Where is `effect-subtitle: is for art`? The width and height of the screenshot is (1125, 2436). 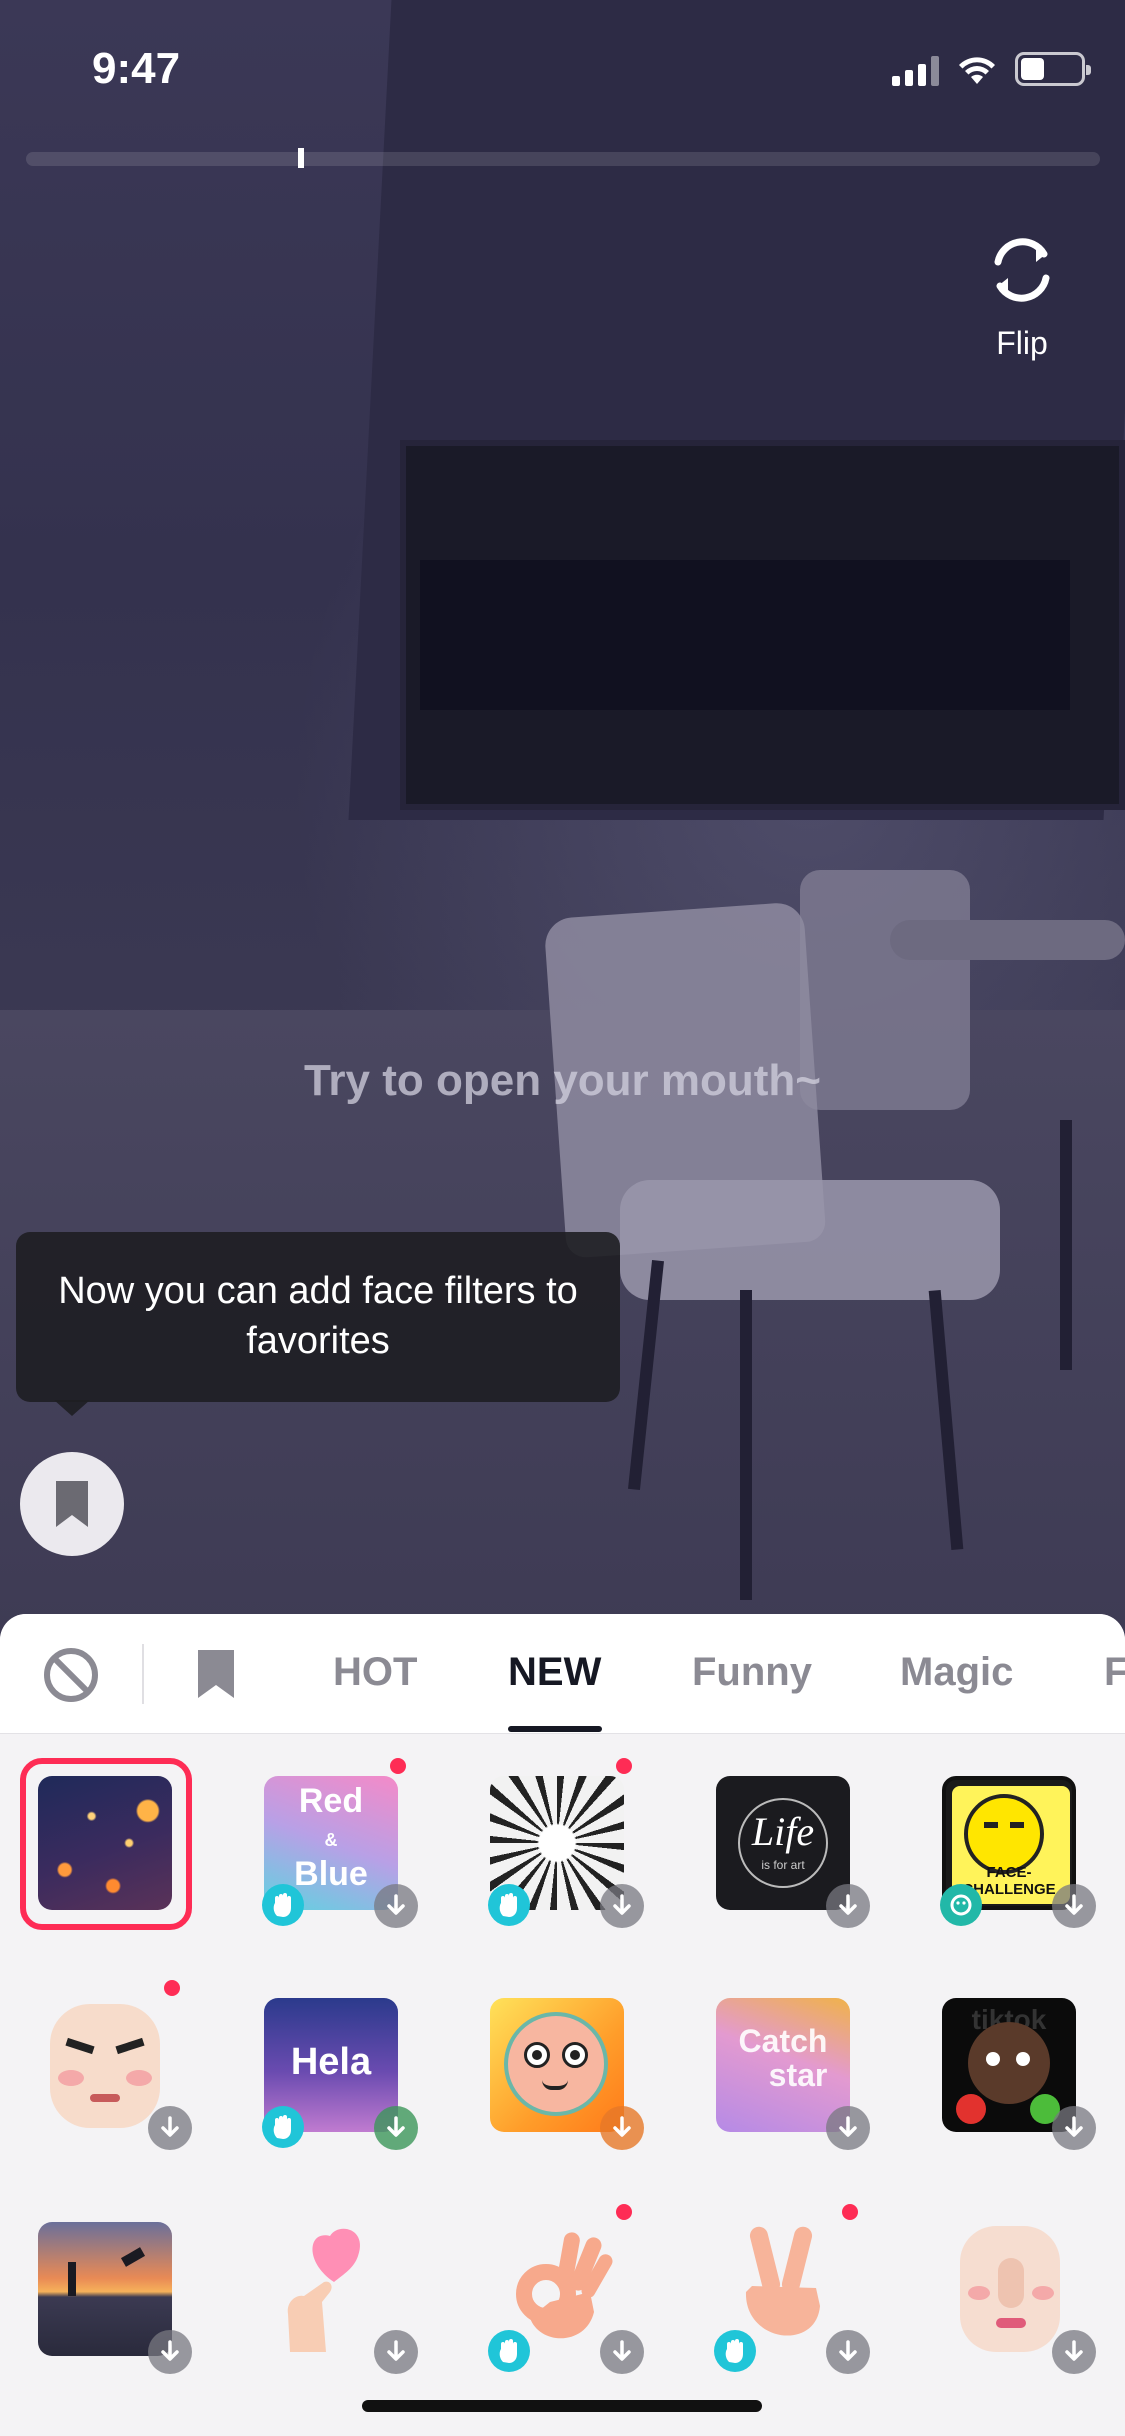
effect-subtitle: is for art is located at coordinates (783, 1865).